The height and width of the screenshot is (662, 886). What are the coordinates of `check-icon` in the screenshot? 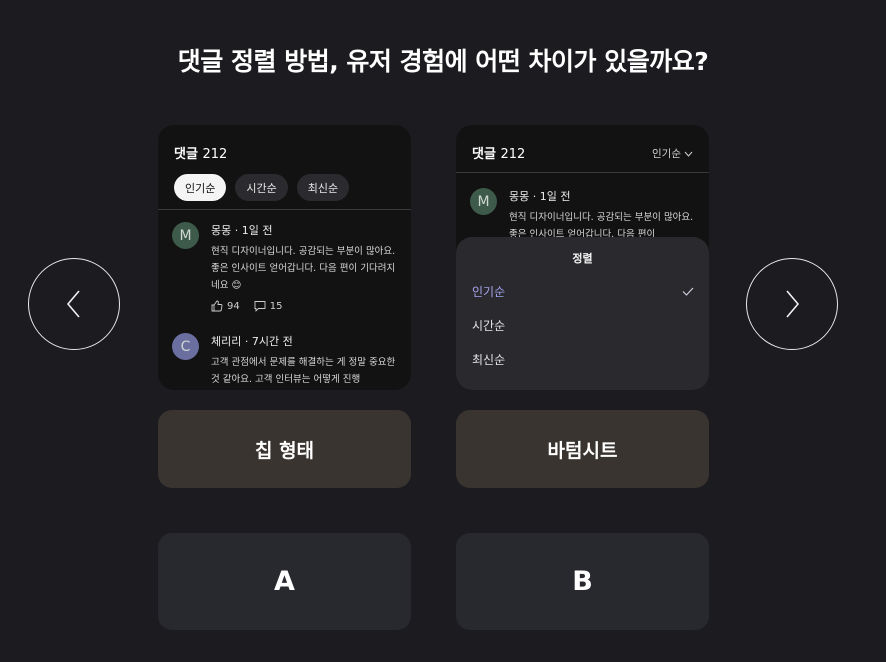 It's located at (688, 291).